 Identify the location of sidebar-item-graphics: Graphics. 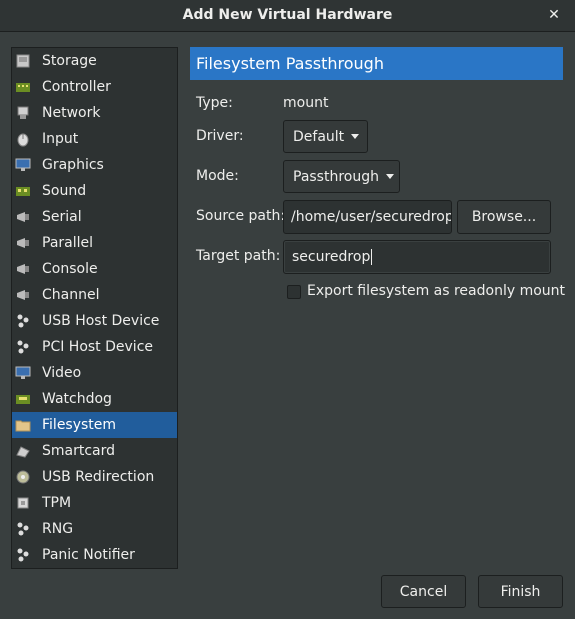
(94, 165).